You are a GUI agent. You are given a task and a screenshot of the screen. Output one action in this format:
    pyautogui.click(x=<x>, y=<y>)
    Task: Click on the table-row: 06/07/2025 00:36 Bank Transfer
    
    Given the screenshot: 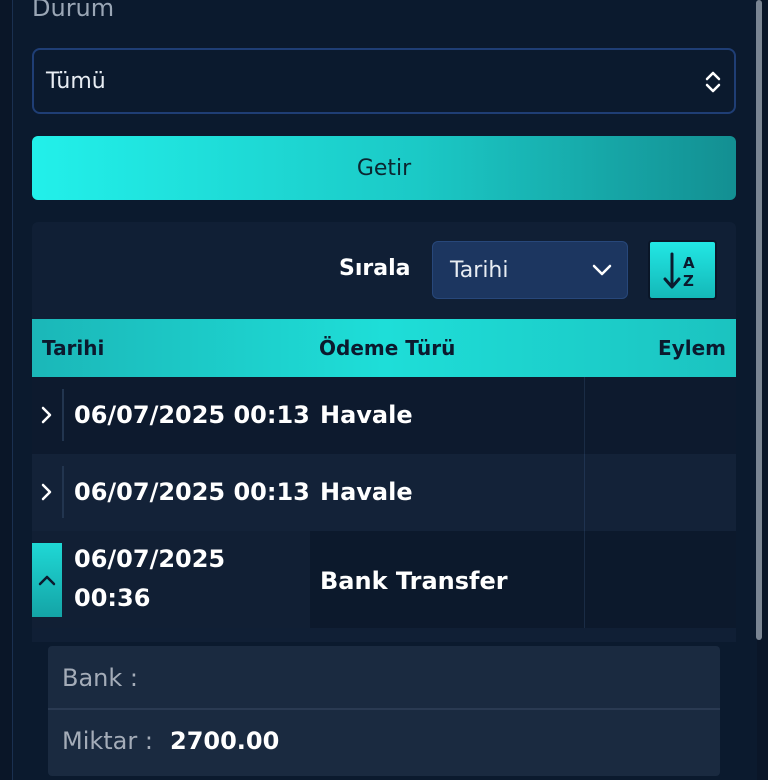 What is the action you would take?
    pyautogui.click(x=384, y=579)
    